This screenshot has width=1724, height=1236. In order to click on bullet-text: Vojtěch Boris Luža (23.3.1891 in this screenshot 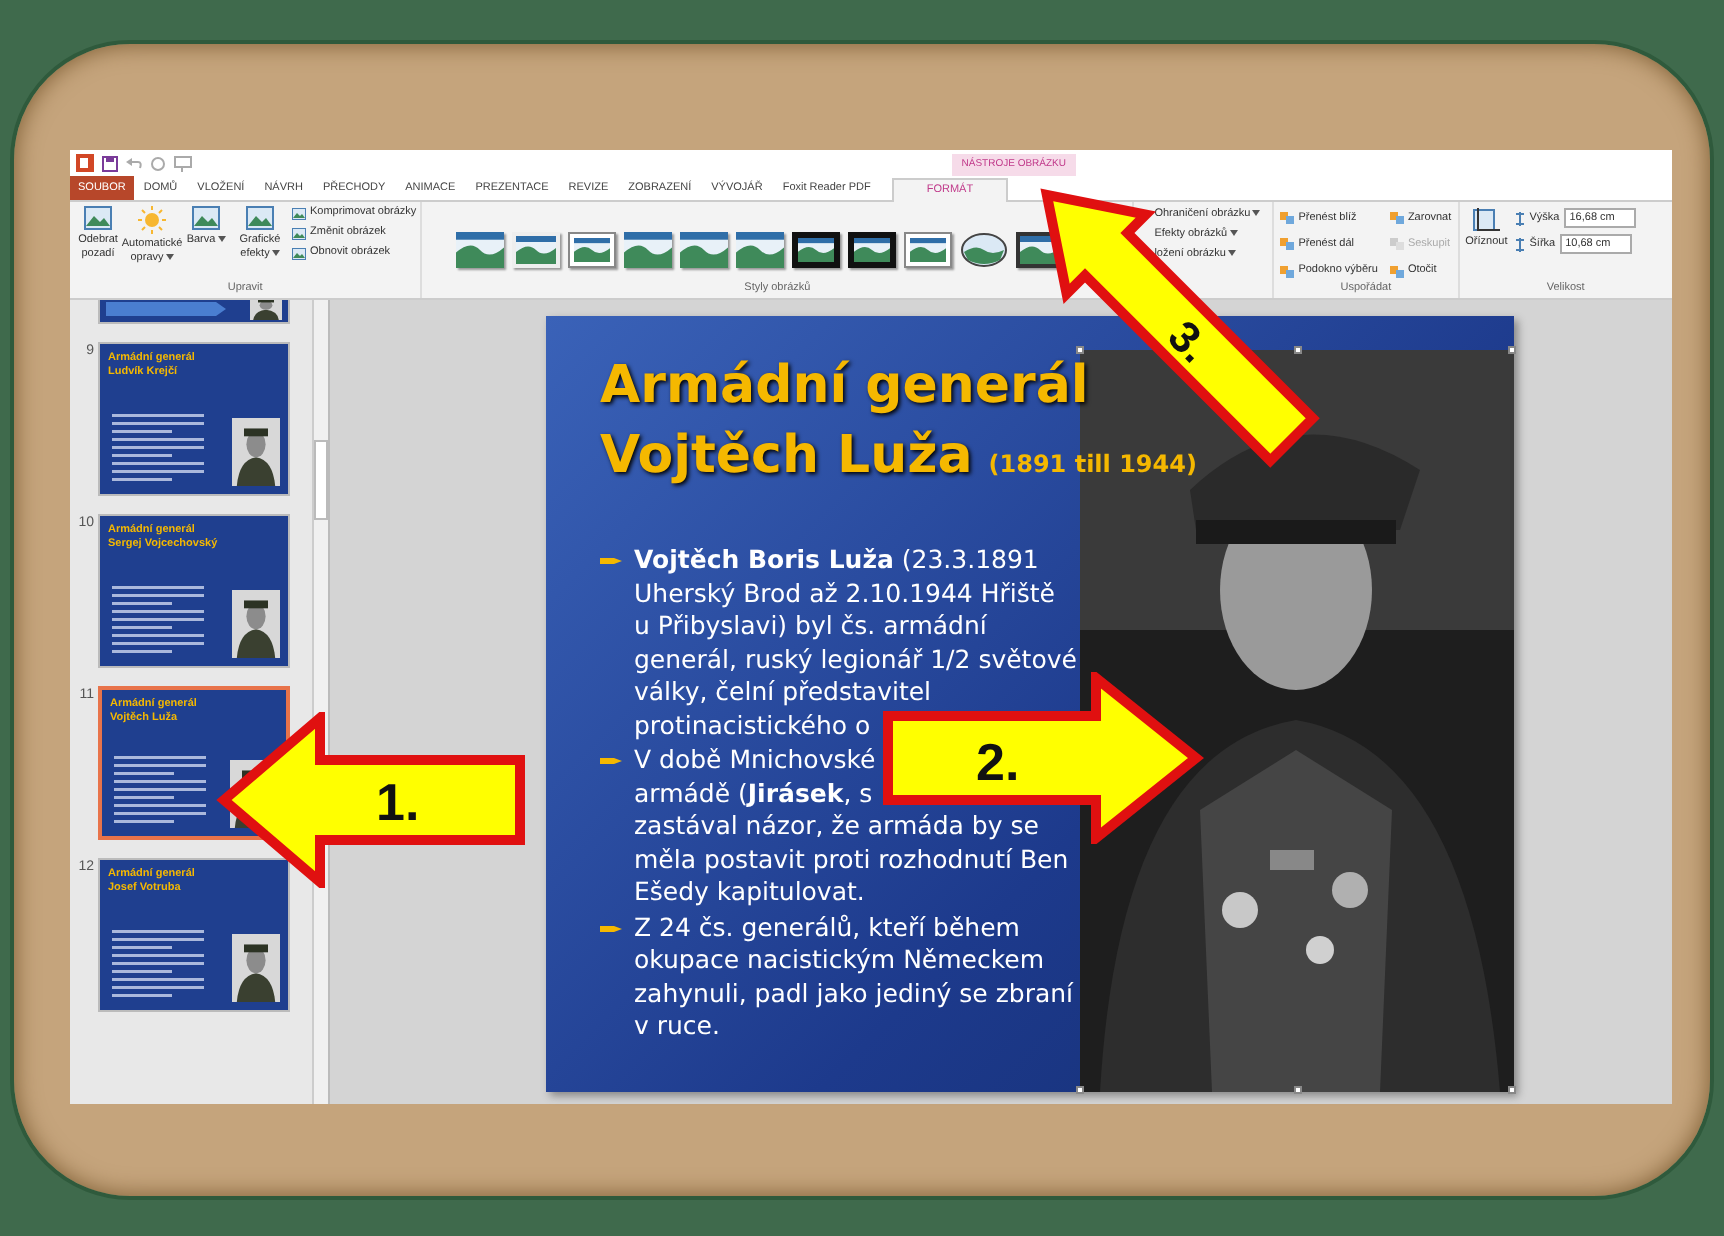, I will do `click(836, 560)`.